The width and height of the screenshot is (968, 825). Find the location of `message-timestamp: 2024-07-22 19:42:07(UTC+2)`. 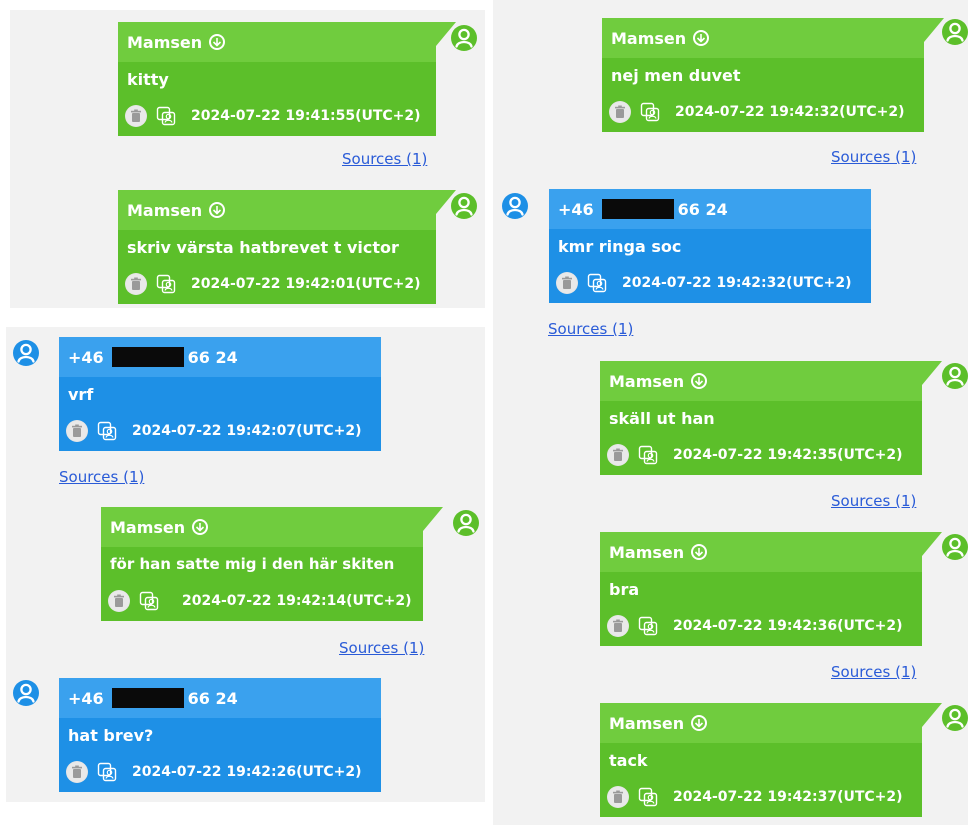

message-timestamp: 2024-07-22 19:42:07(UTC+2) is located at coordinates (247, 431).